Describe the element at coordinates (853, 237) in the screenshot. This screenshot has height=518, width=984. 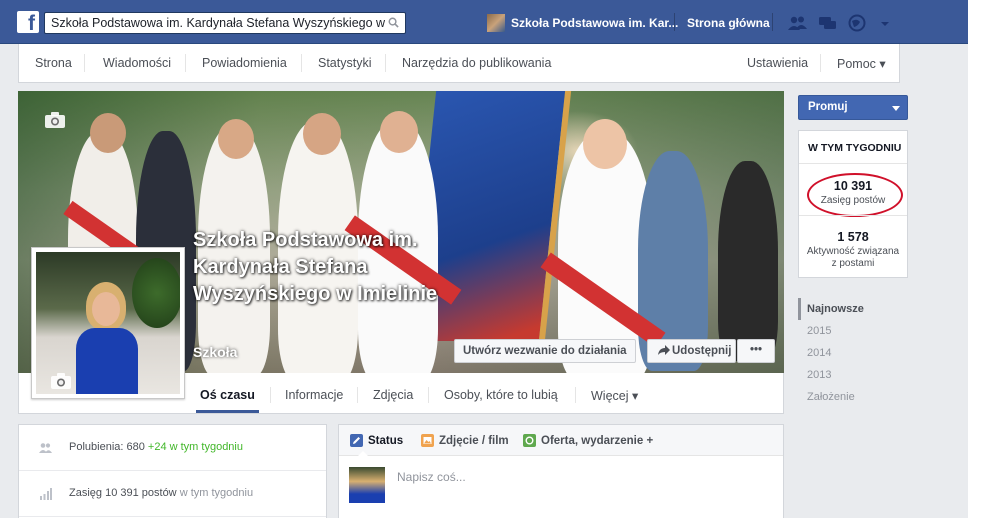
I see `post-engagement-value: 1 578` at that location.